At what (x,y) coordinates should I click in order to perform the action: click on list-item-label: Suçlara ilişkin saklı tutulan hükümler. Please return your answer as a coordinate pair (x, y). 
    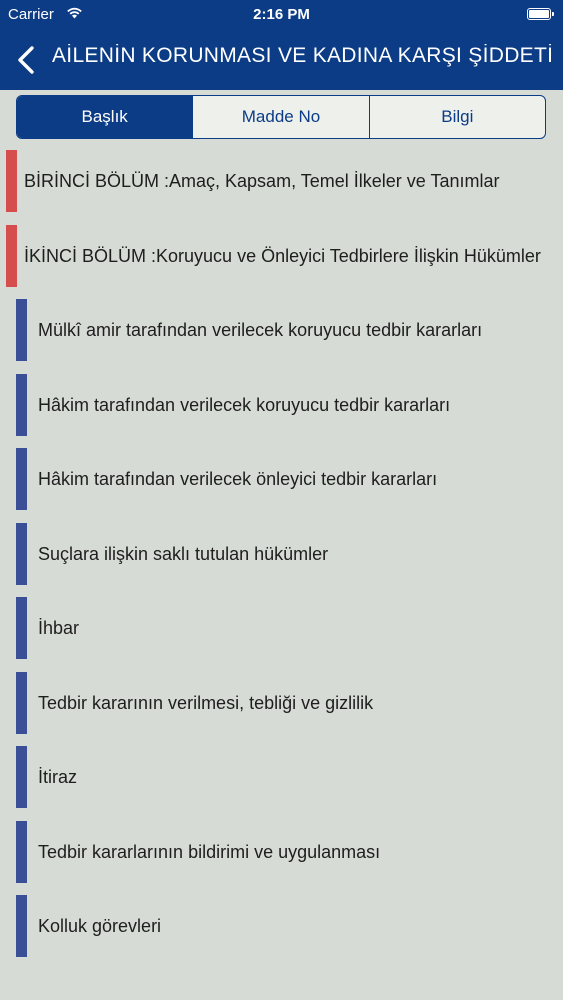
    Looking at the image, I should click on (183, 553).